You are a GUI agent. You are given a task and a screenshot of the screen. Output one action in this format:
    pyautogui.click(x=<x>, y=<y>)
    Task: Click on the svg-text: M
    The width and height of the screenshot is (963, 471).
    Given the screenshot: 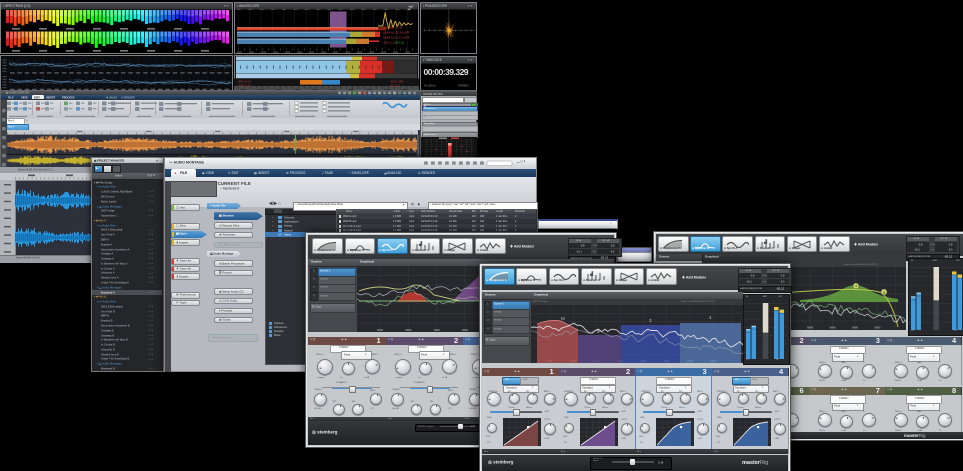 What is the action you would take?
    pyautogui.click(x=563, y=318)
    